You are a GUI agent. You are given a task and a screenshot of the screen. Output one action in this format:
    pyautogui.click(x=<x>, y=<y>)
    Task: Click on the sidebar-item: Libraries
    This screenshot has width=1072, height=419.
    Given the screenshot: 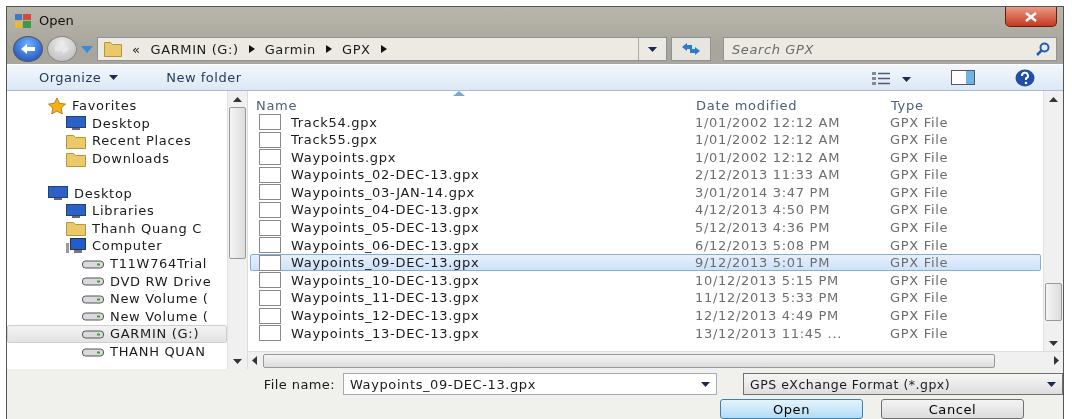 What is the action you would take?
    pyautogui.click(x=117, y=210)
    